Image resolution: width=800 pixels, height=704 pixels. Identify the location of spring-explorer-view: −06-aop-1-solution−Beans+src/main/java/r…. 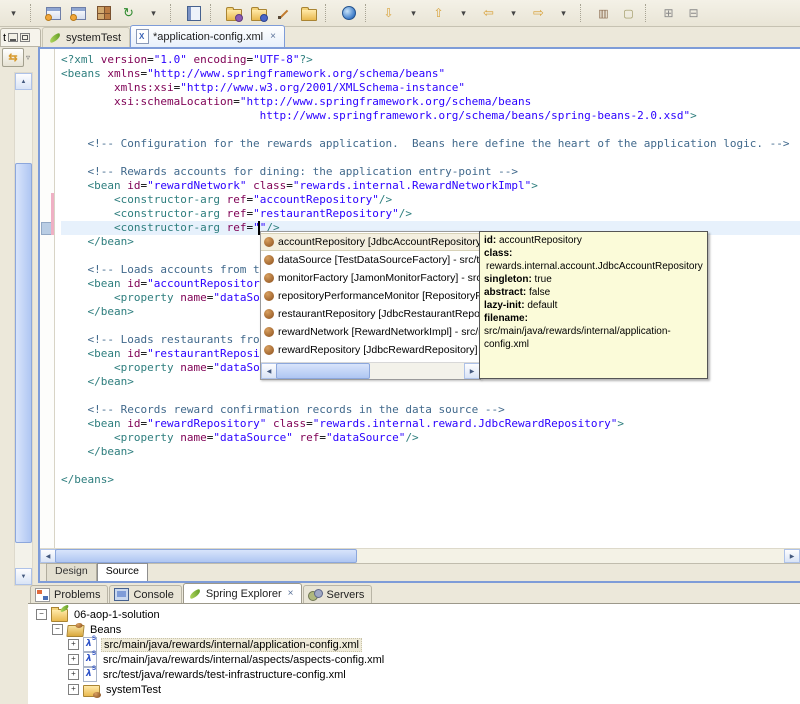
(414, 653).